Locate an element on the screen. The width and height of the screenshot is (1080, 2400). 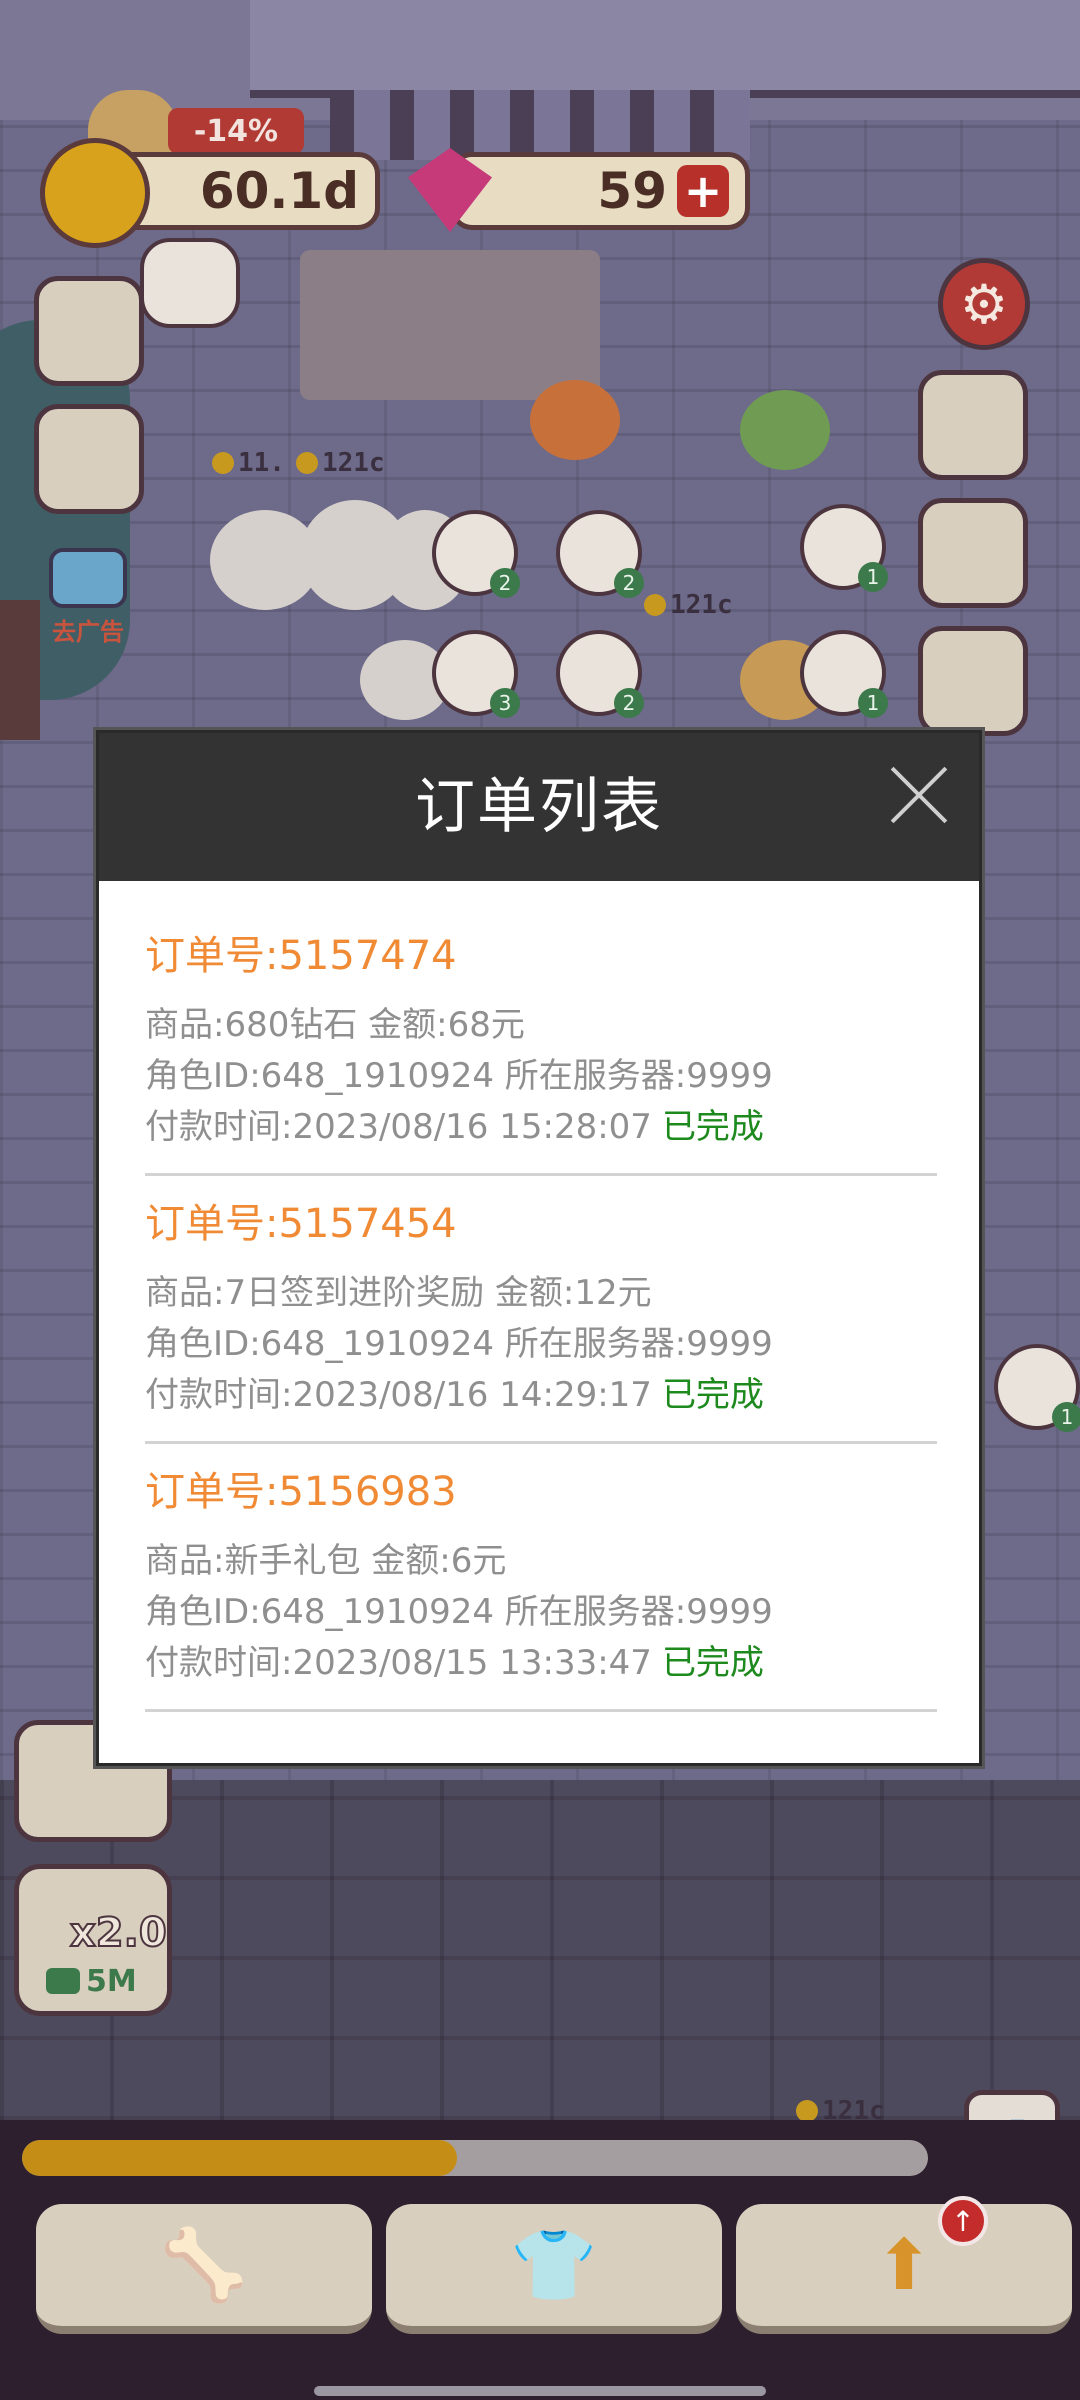
order-product: 商品:新手礼包 金额:6元 is located at coordinates (326, 1561).